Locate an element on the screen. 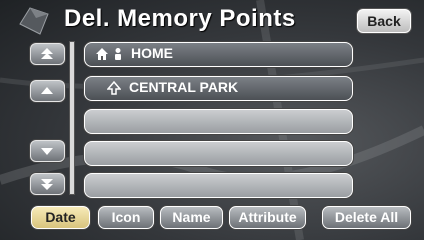 This screenshot has height=240, width=424. sort-by-date-button: Date is located at coordinates (60, 217).